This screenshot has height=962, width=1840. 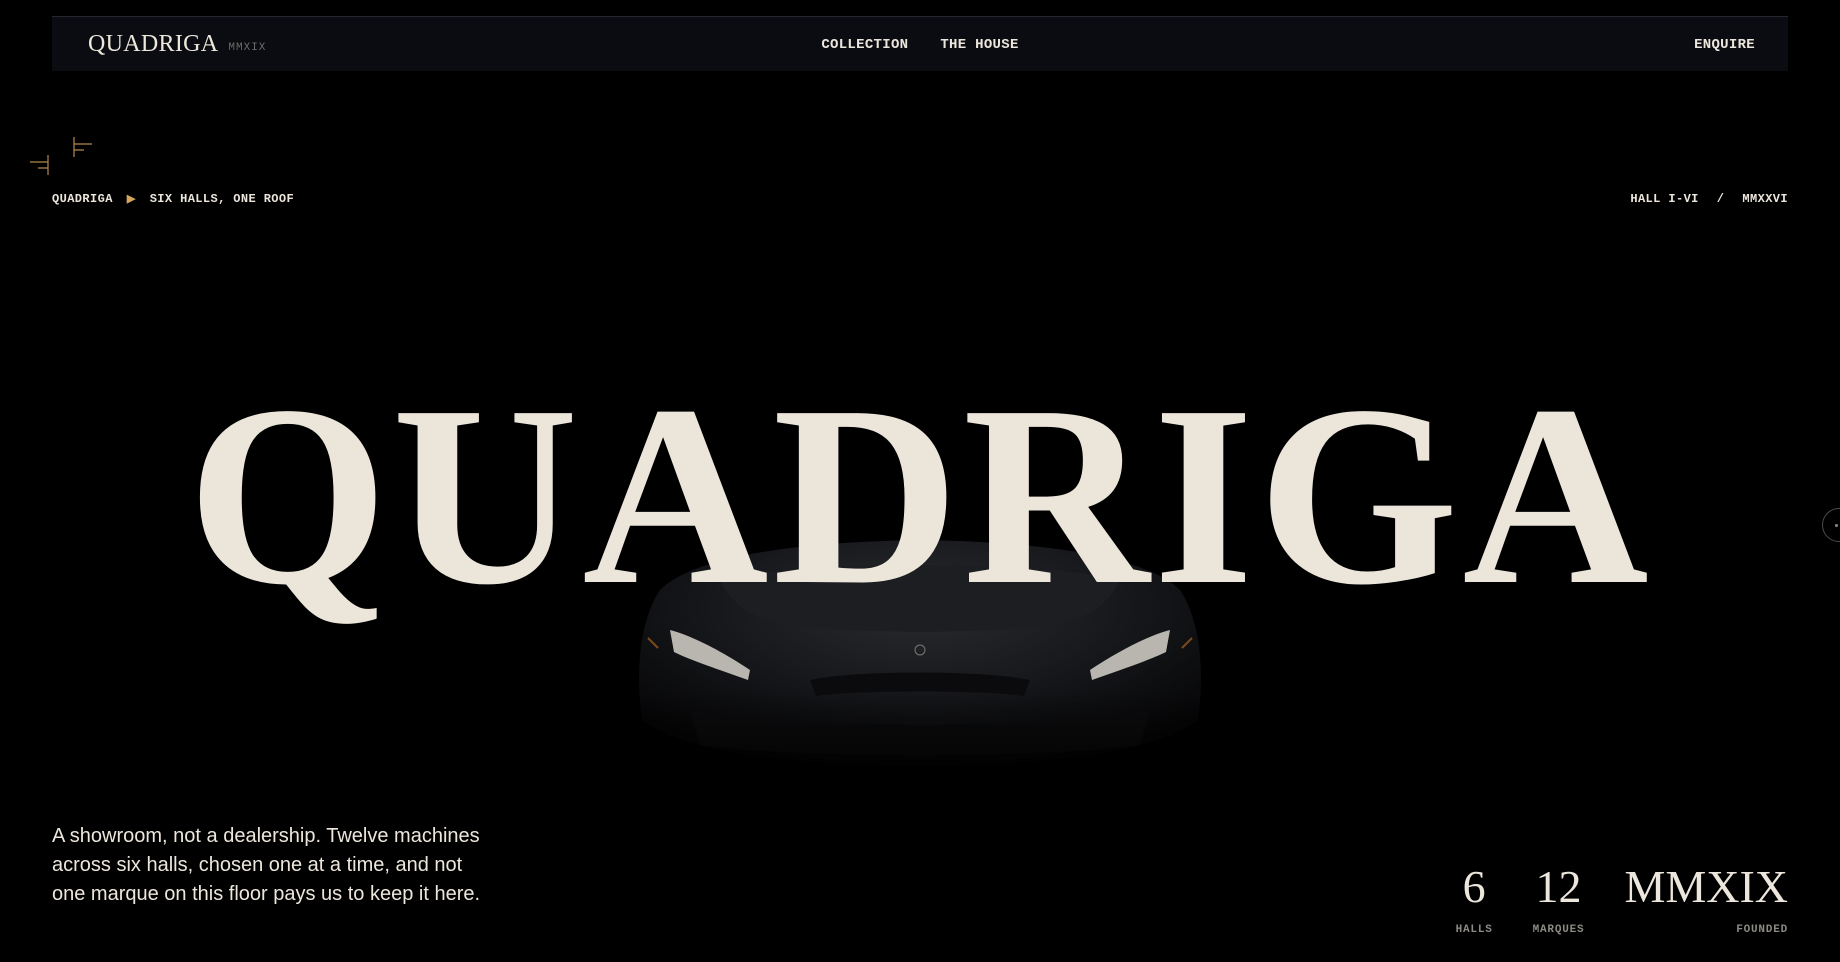 I want to click on brand-logo: QUADRIGA MMXIX, so click(x=177, y=44).